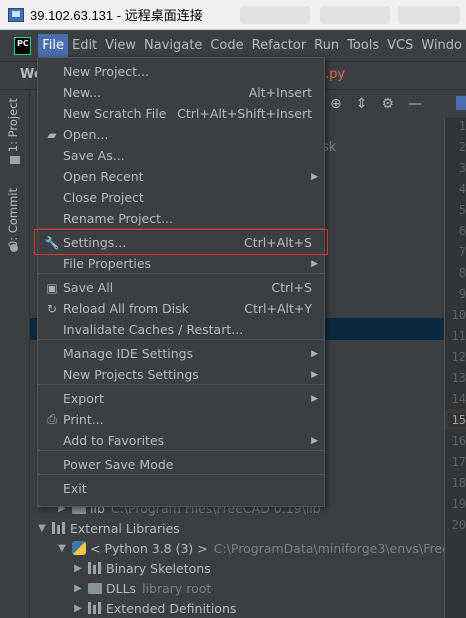 This screenshot has height=618, width=466. I want to click on menu-item-save-all: ▣ Save All Ctrl+S, so click(181, 287).